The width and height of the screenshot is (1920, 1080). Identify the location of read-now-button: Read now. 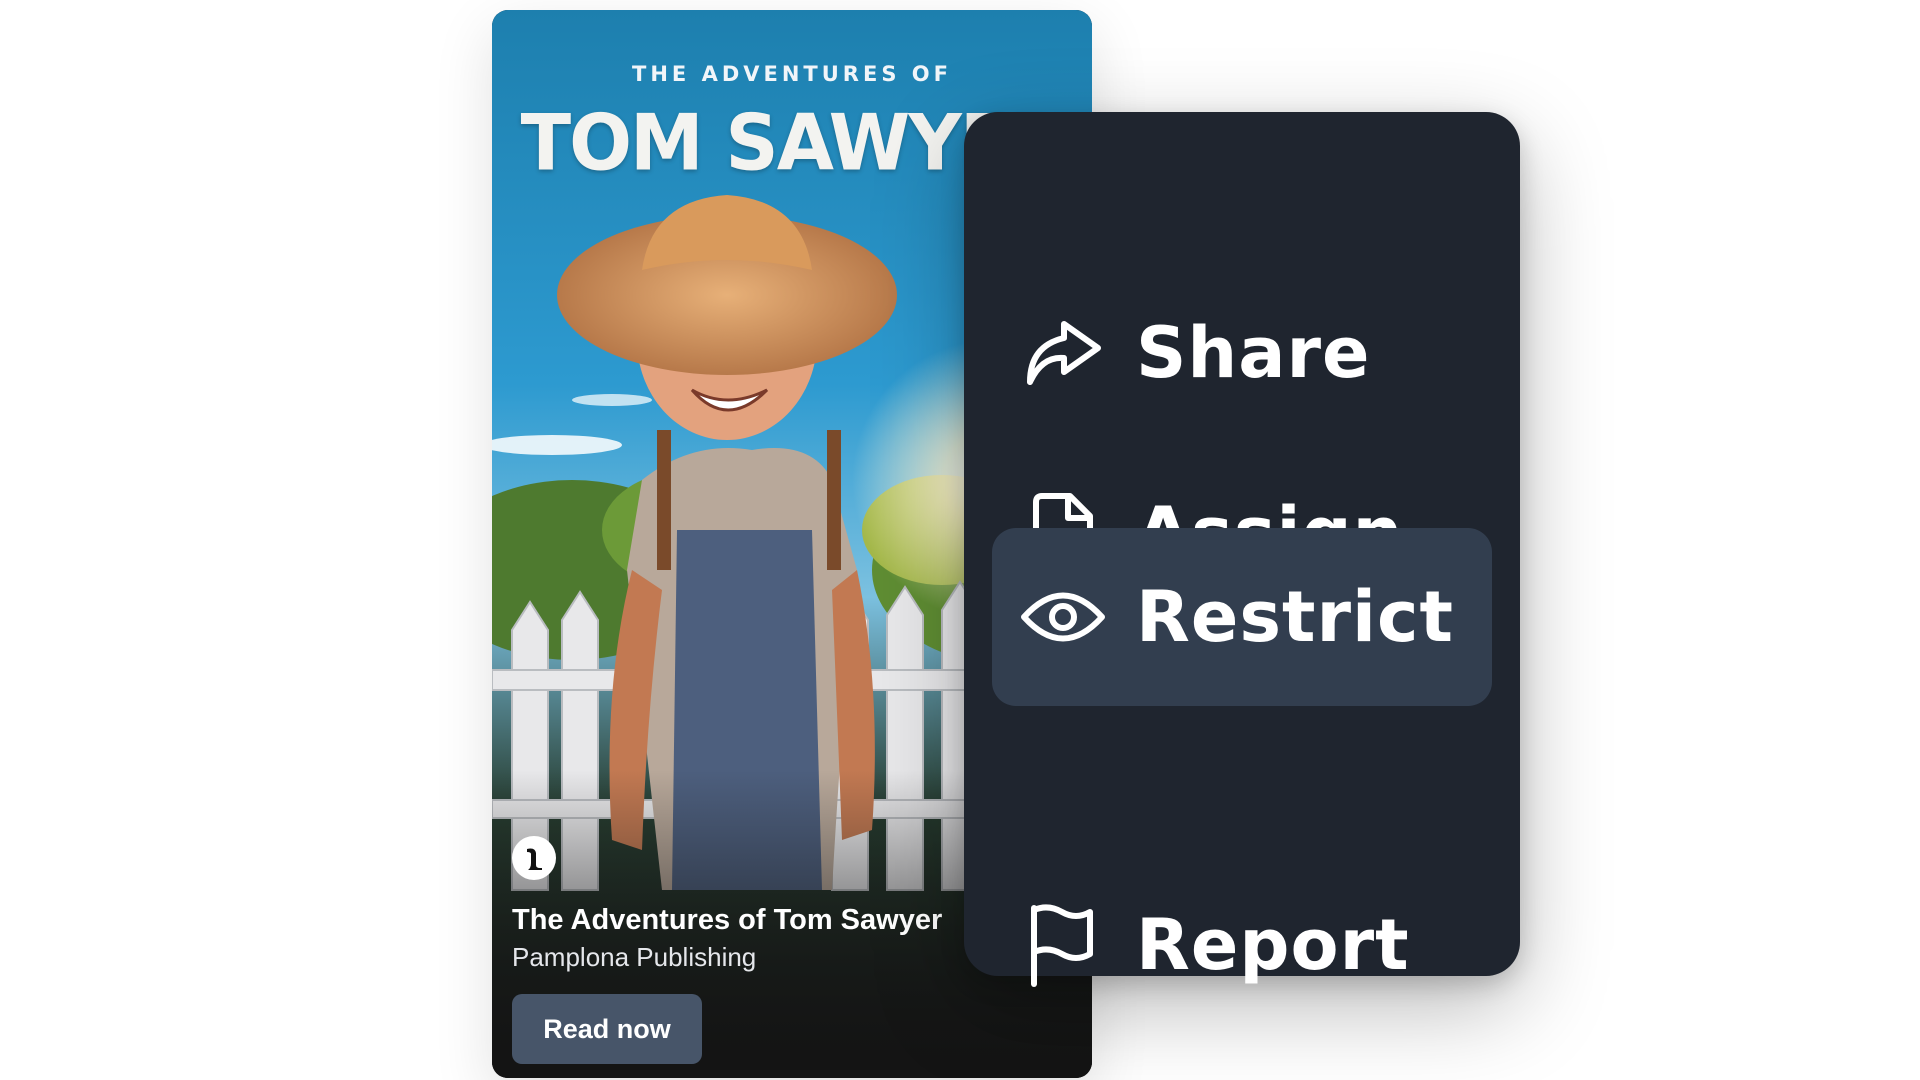
(607, 1029).